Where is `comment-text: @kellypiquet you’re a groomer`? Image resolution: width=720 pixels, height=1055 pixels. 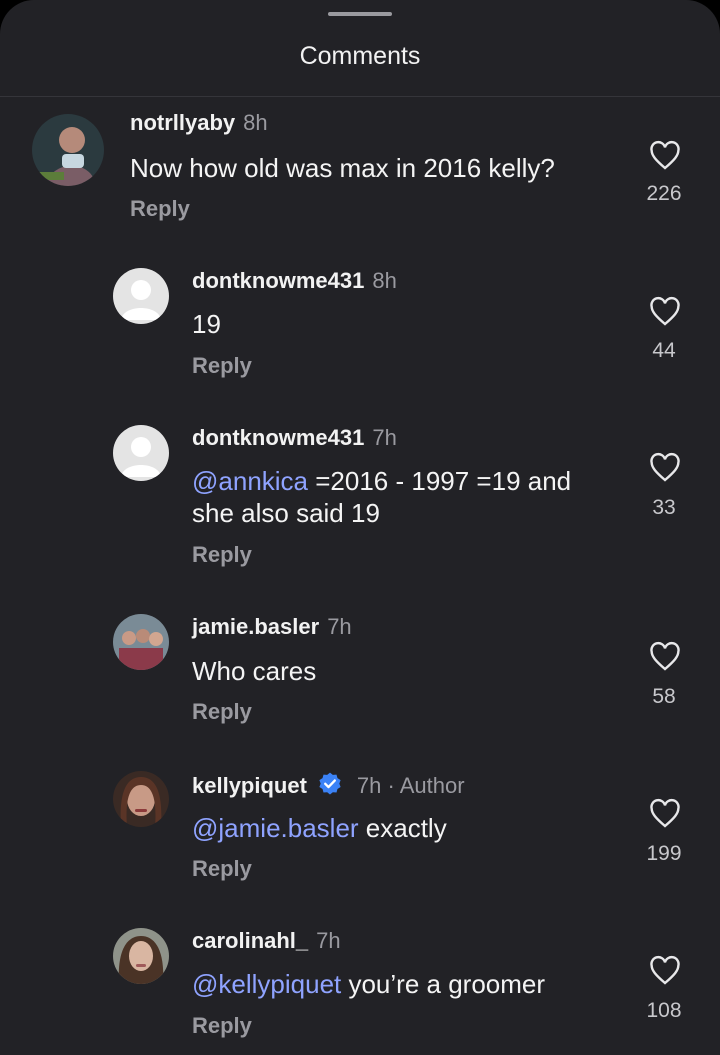 comment-text: @kellypiquet you’re a groomer is located at coordinates (369, 984).